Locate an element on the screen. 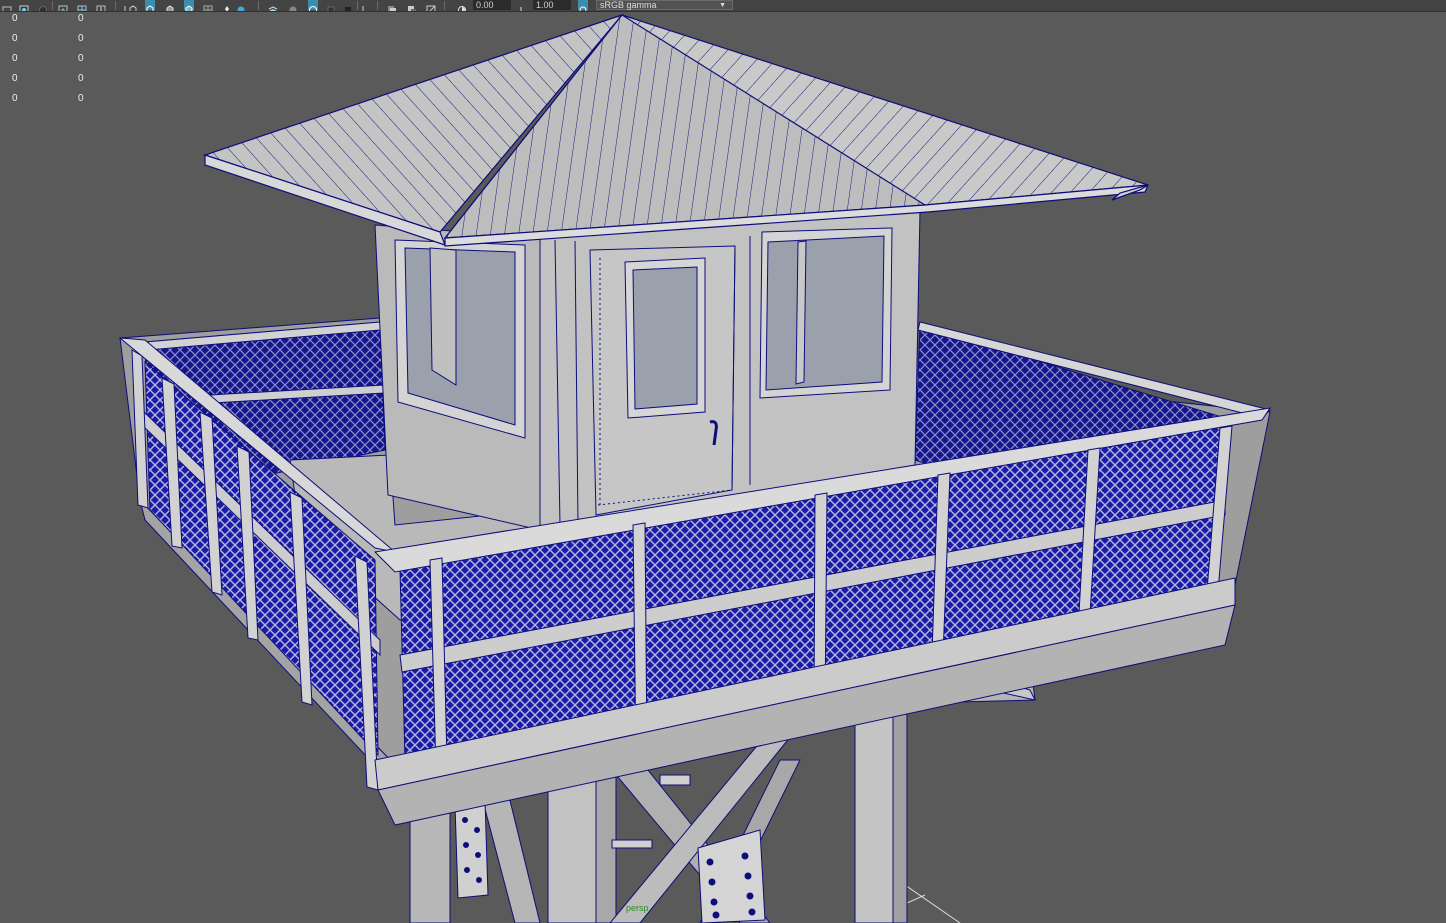 The image size is (1446, 923). exposure-field: 0.00 is located at coordinates (492, 5).